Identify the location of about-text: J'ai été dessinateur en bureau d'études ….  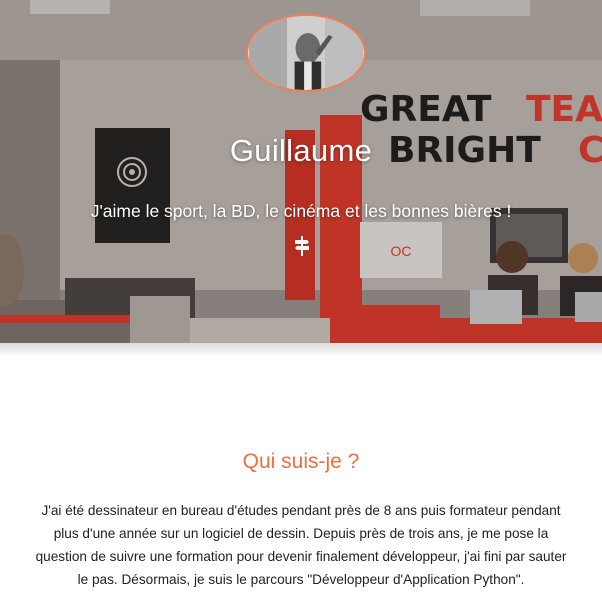
(301, 545).